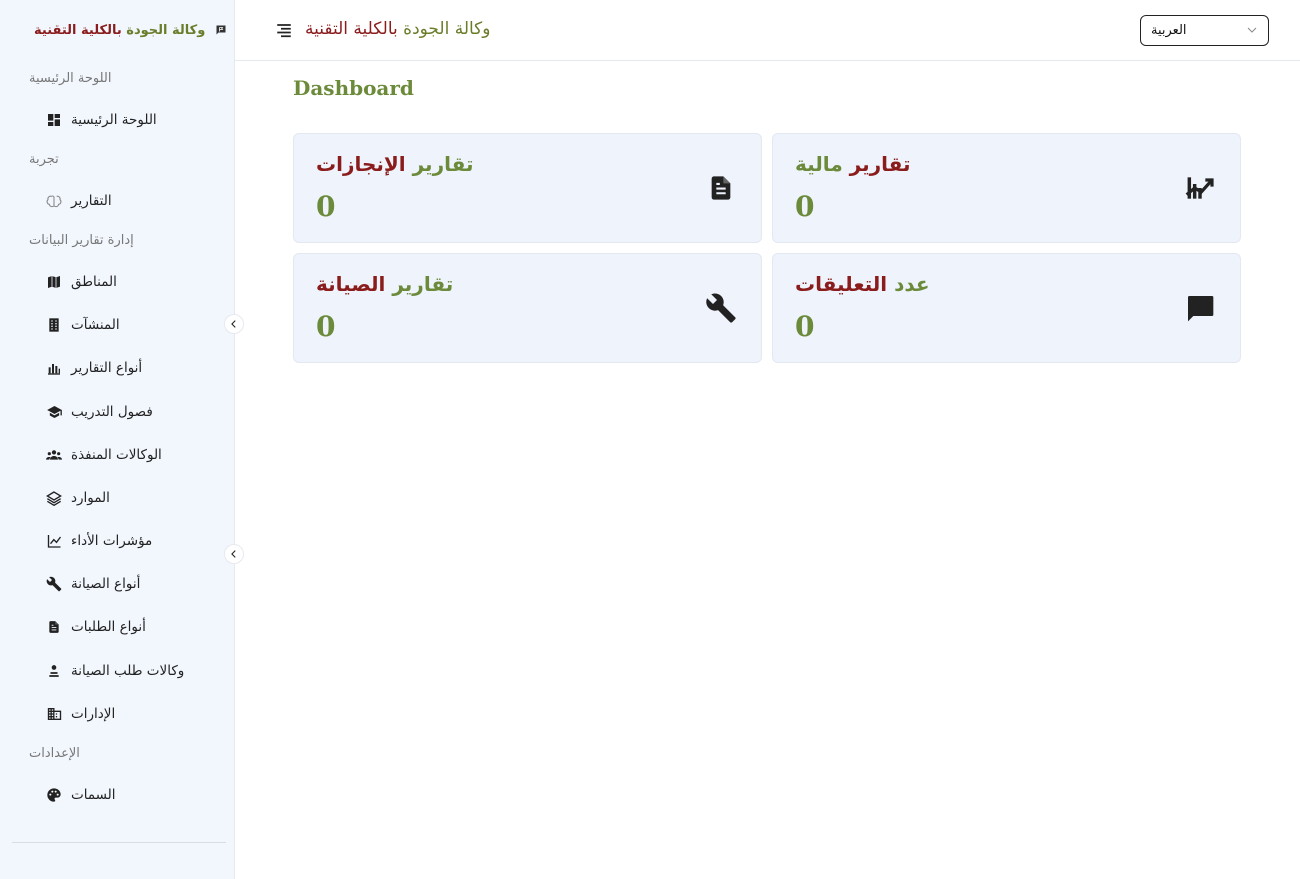 This screenshot has width=1300, height=879. What do you see at coordinates (54, 714) in the screenshot?
I see `corporate-icon` at bounding box center [54, 714].